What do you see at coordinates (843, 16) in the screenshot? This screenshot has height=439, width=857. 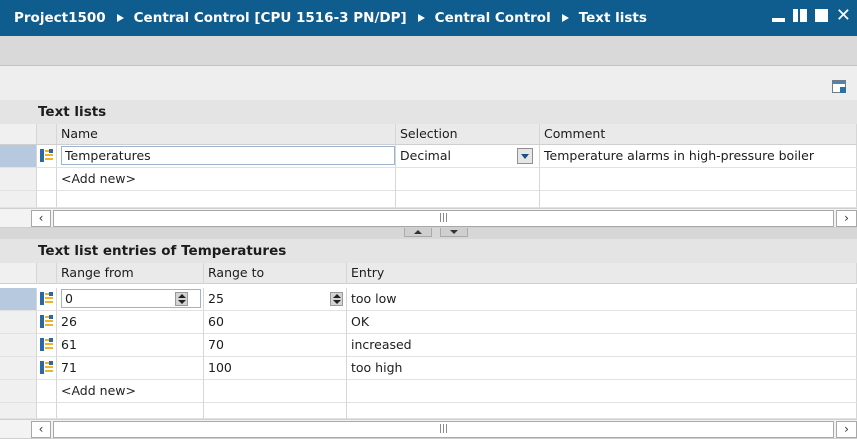 I see `close-icon: ✕` at bounding box center [843, 16].